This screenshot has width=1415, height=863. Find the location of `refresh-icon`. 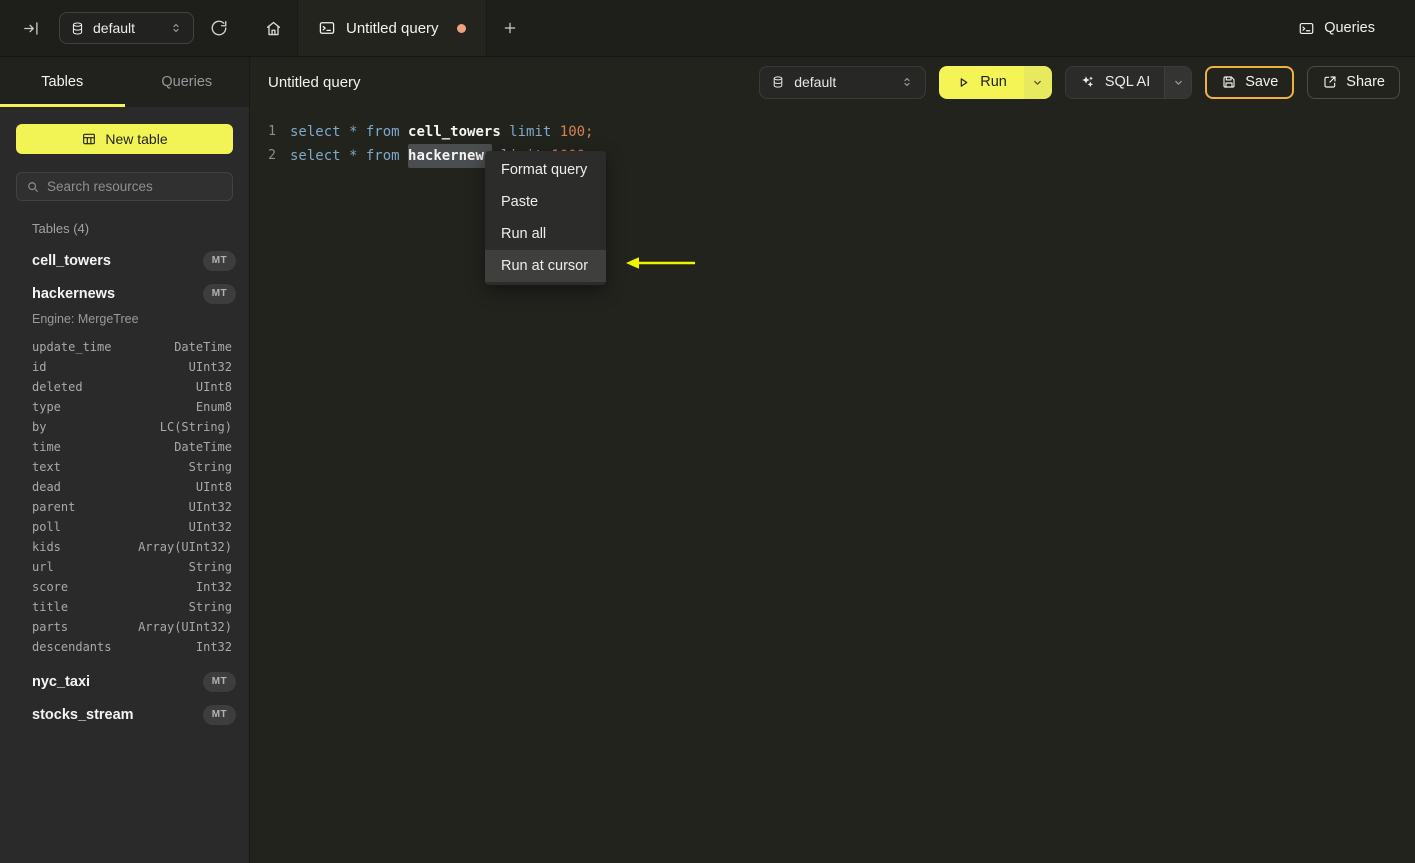

refresh-icon is located at coordinates (219, 28).